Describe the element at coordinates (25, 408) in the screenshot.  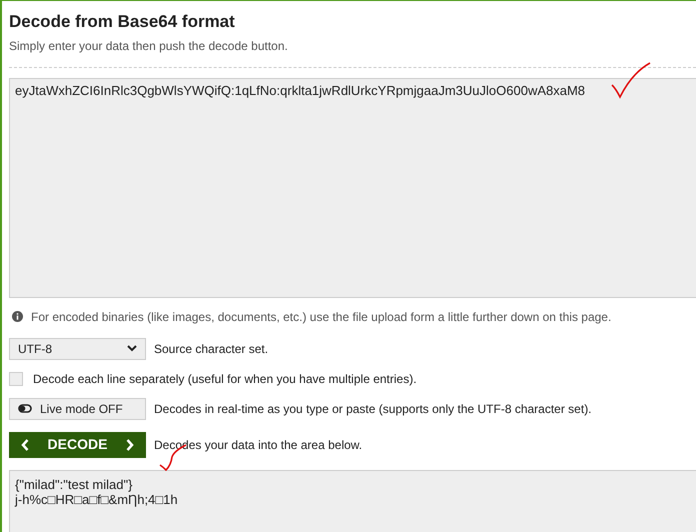
I see `toggle-icon` at that location.